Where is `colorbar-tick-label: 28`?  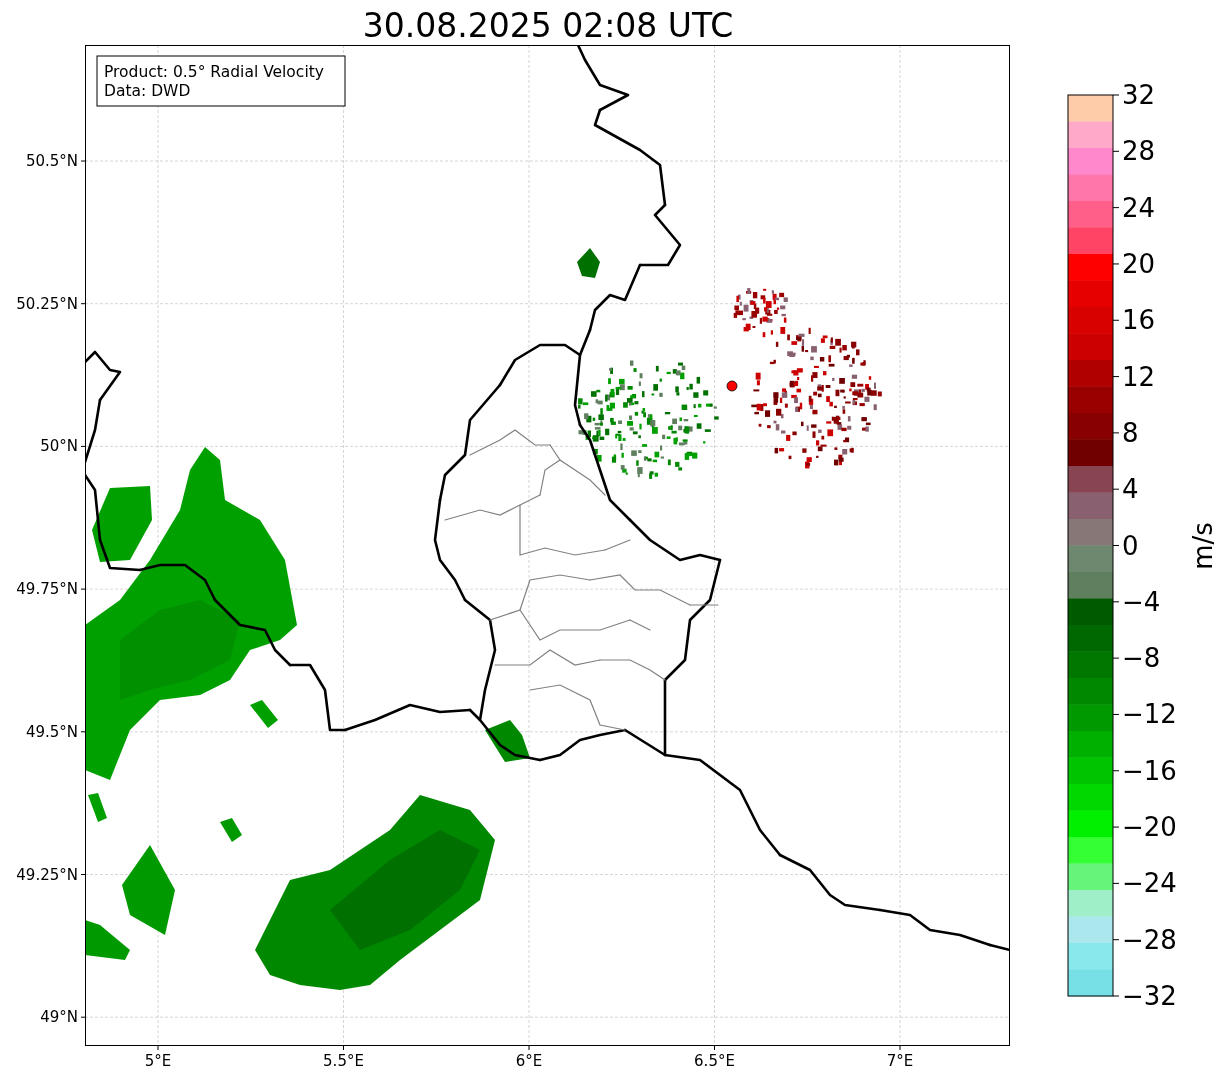
colorbar-tick-label: 28 is located at coordinates (1139, 151).